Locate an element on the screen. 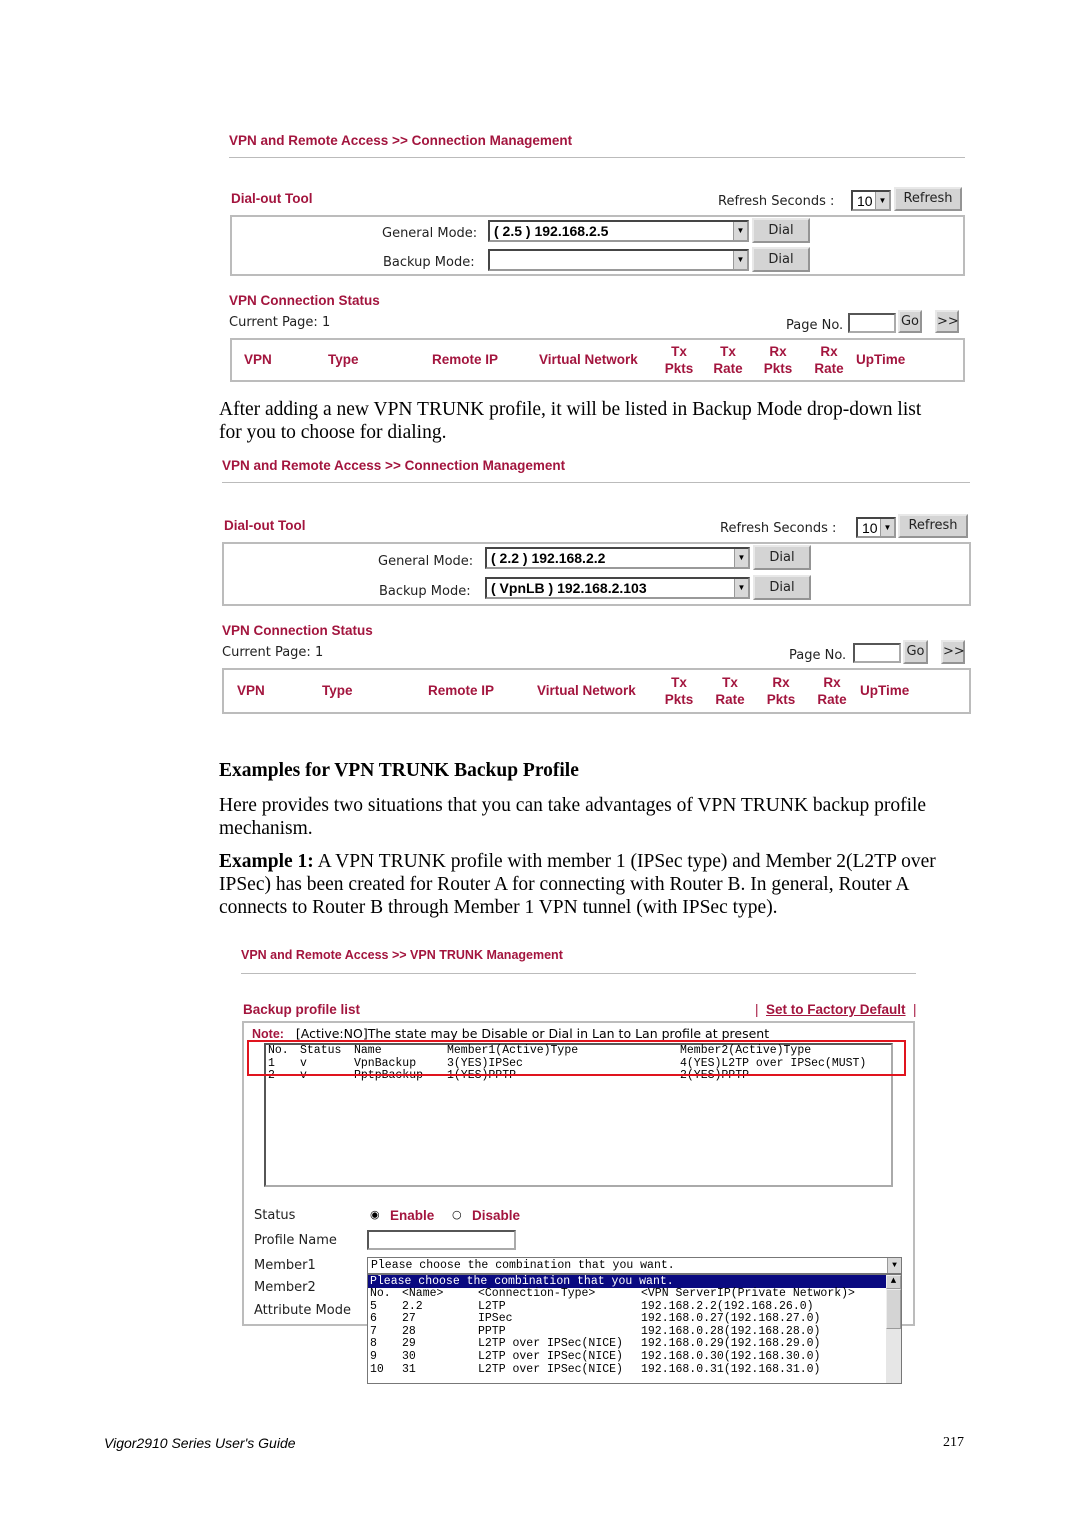  col-uptime: UpTime is located at coordinates (881, 359).